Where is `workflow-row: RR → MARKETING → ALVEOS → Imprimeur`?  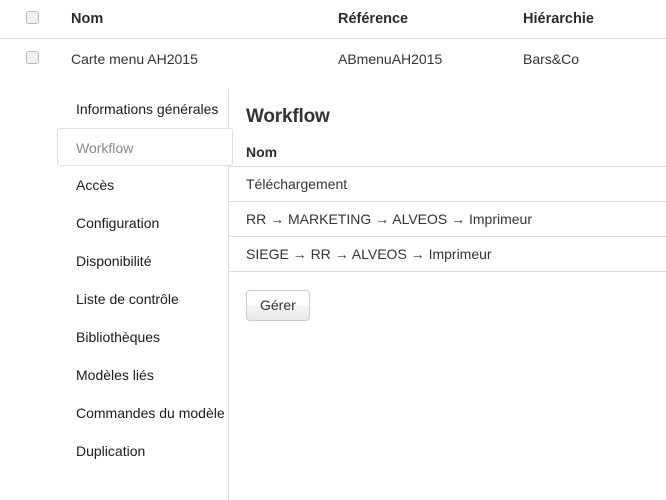
workflow-row: RR → MARKETING → ALVEOS → Imprimeur is located at coordinates (447, 219).